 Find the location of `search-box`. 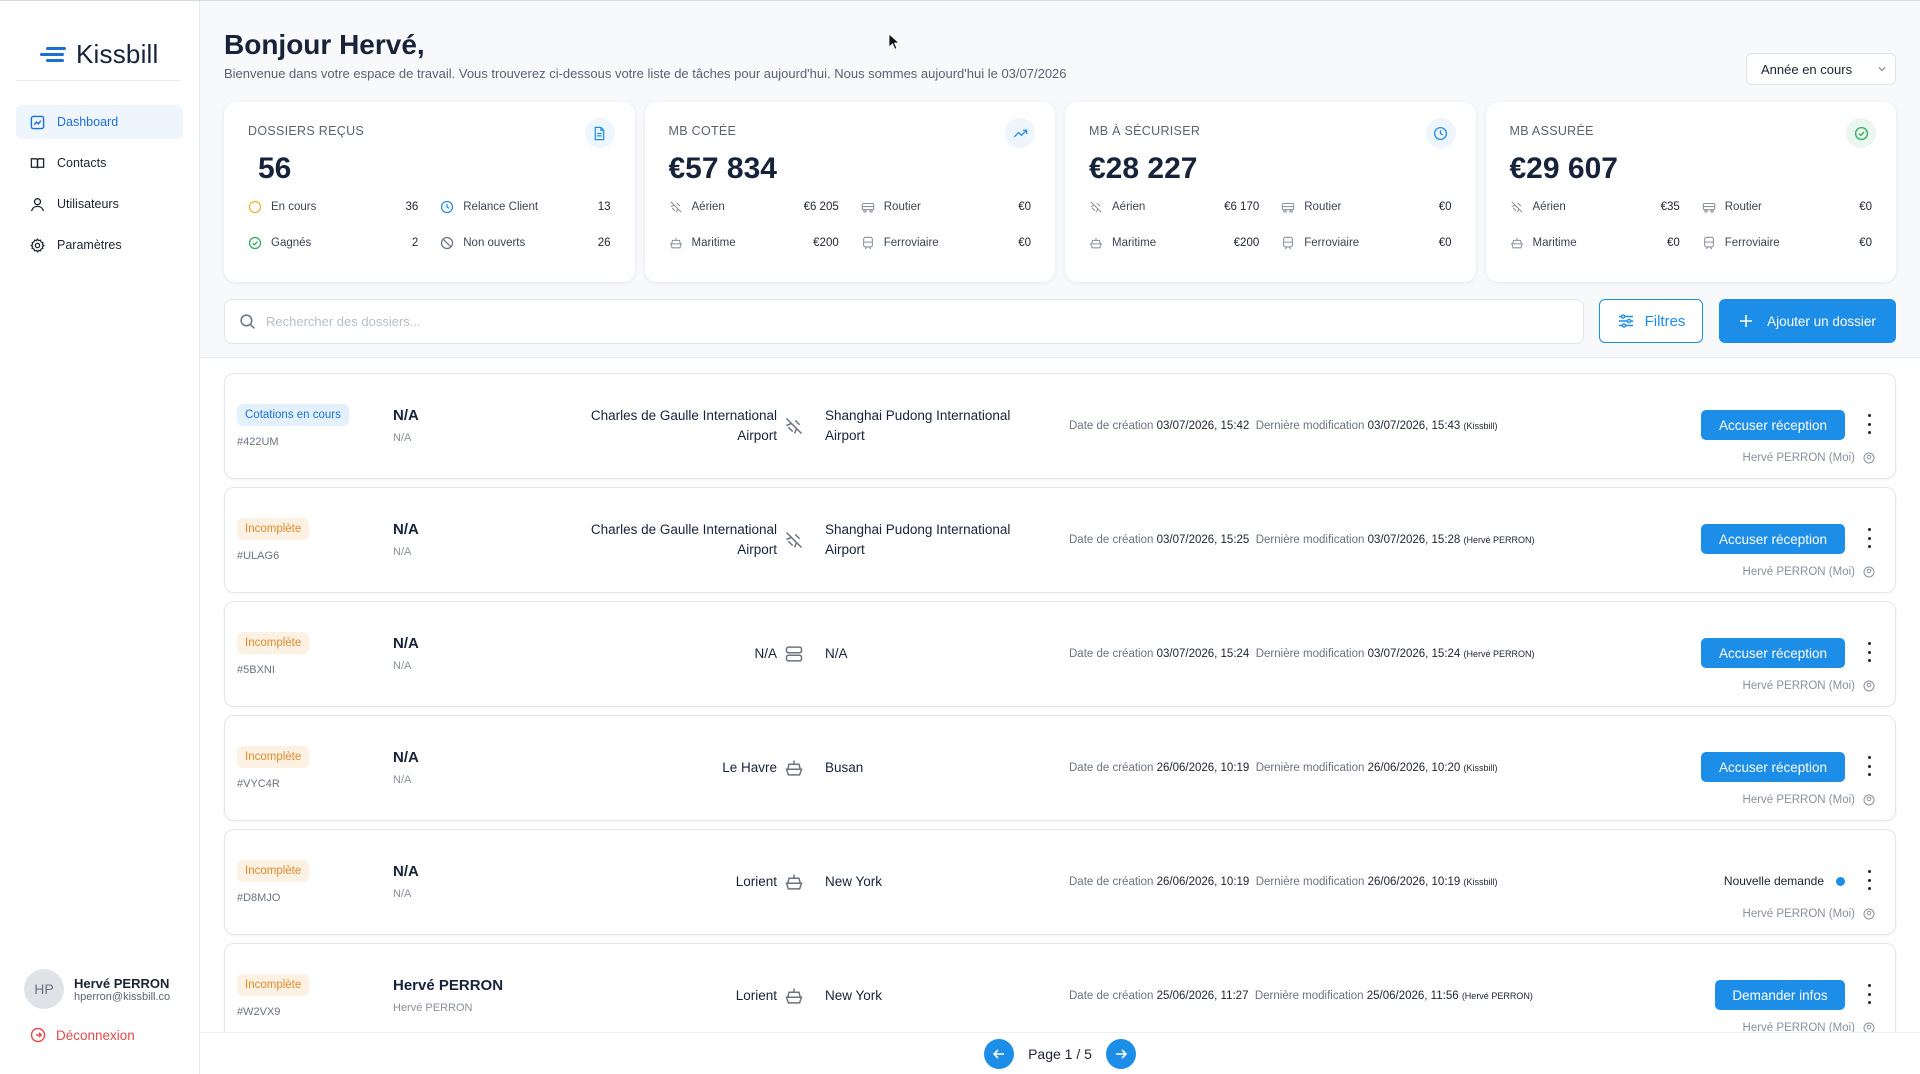

search-box is located at coordinates (904, 321).